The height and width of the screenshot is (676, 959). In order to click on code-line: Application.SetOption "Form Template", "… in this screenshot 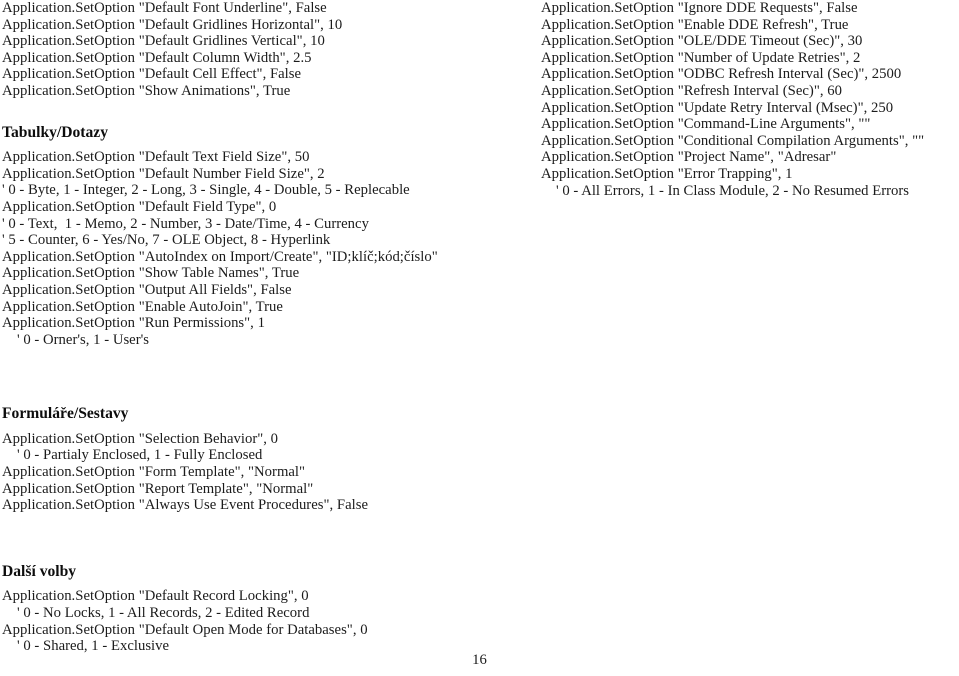, I will do `click(154, 472)`.